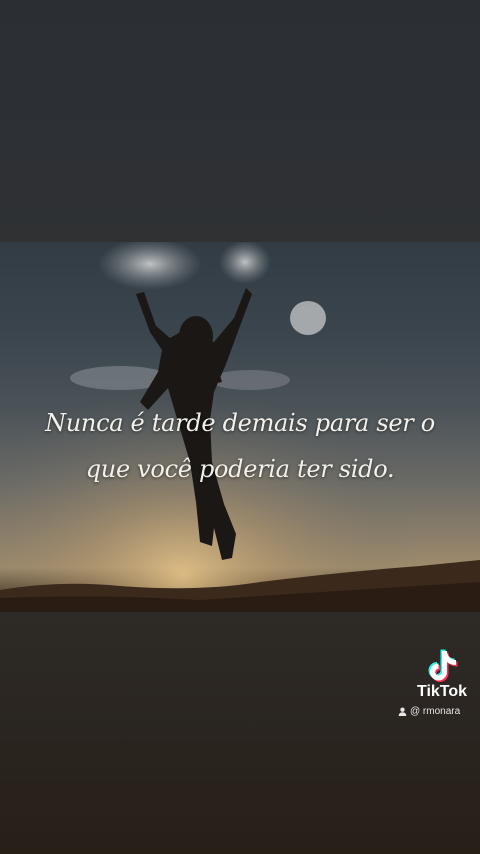 The height and width of the screenshot is (854, 480). What do you see at coordinates (245, 263) in the screenshot?
I see `cloud` at bounding box center [245, 263].